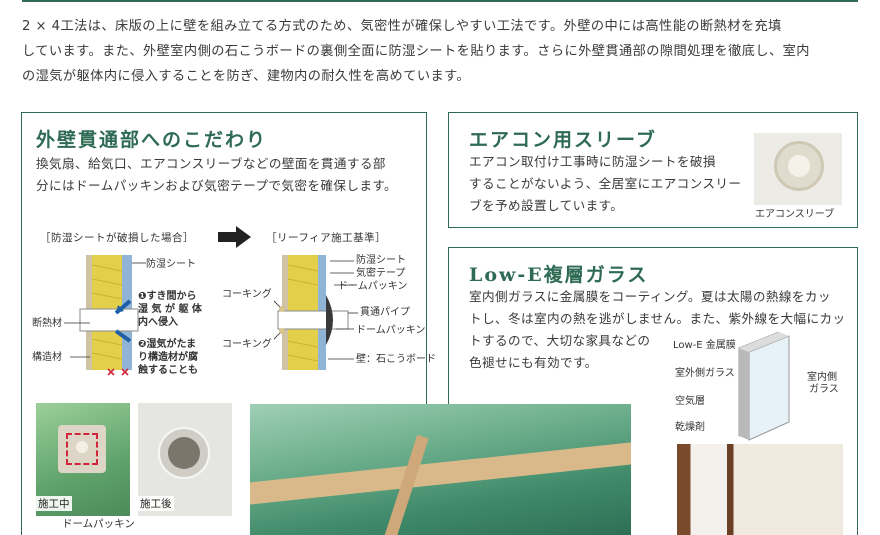  I want to click on photo-after-construction: 施工後, so click(185, 459).